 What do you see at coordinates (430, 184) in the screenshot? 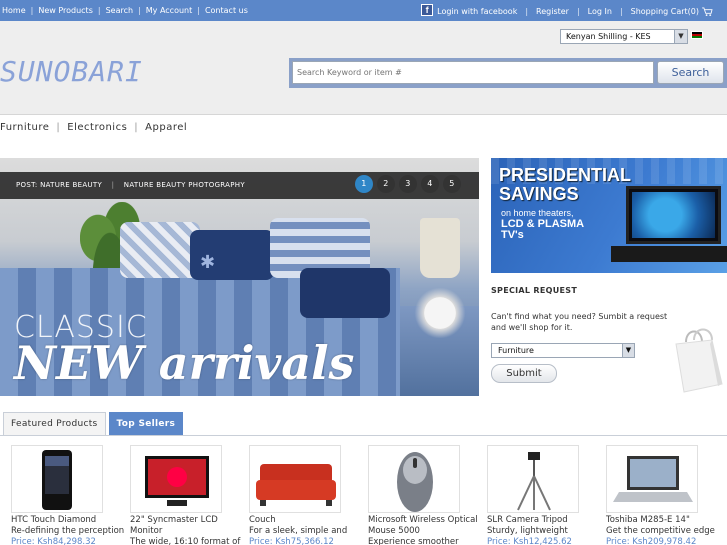
I see `hero-page-4: 4` at bounding box center [430, 184].